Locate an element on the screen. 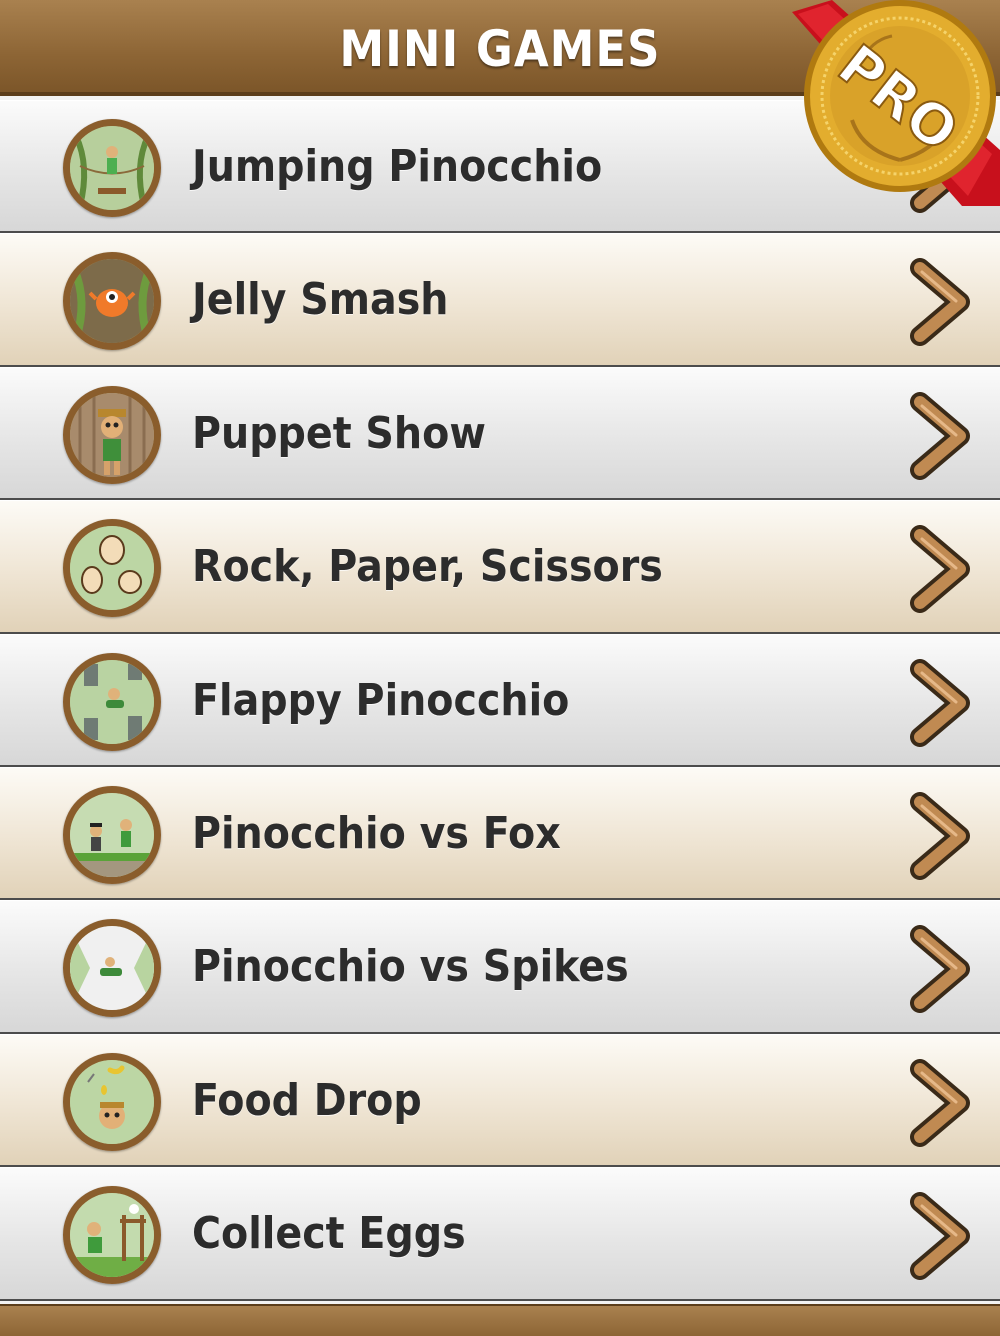  food-drop-icon is located at coordinates (112, 1101).